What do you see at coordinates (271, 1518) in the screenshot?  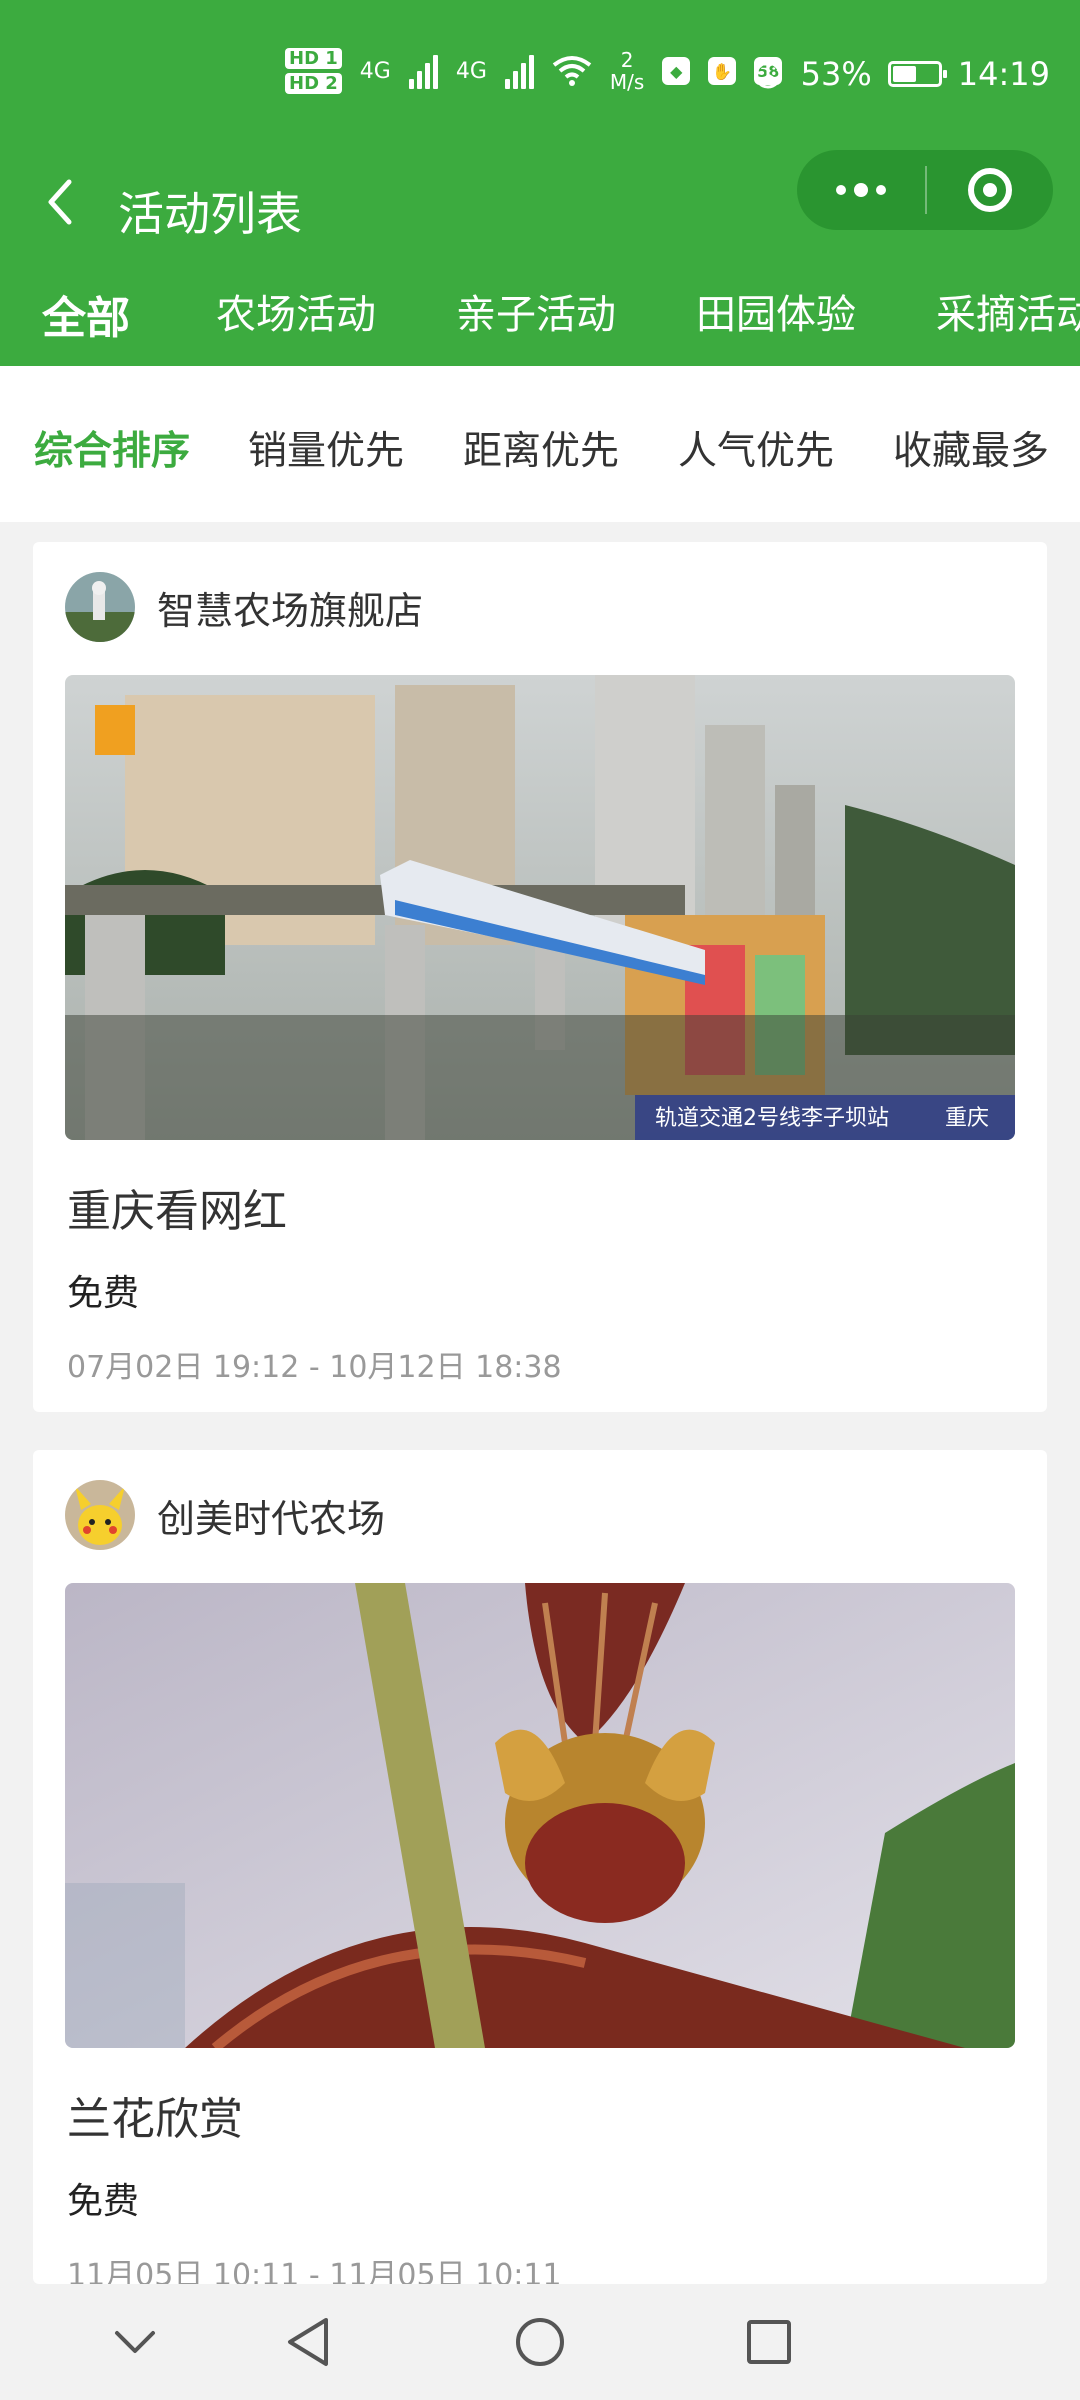 I see `shop-name: 创美时代农场` at bounding box center [271, 1518].